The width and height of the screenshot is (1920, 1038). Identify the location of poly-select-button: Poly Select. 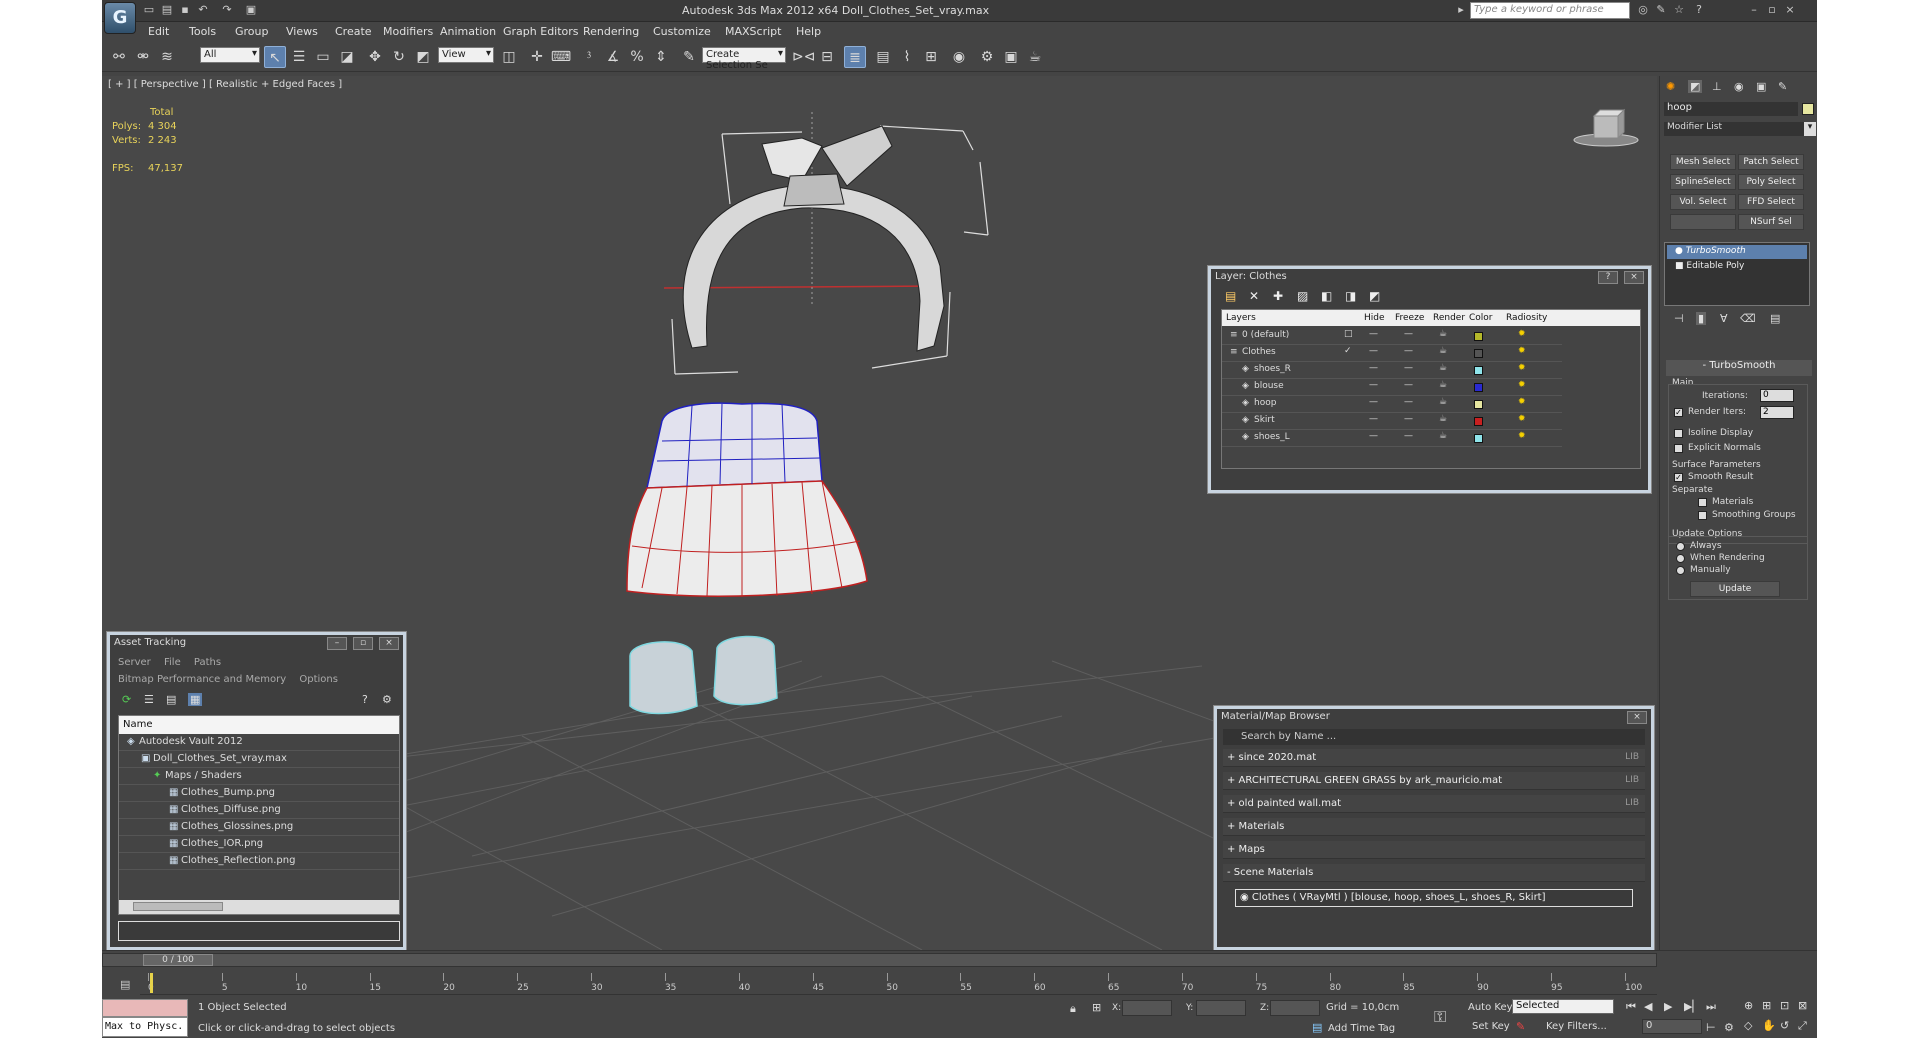
(1771, 182).